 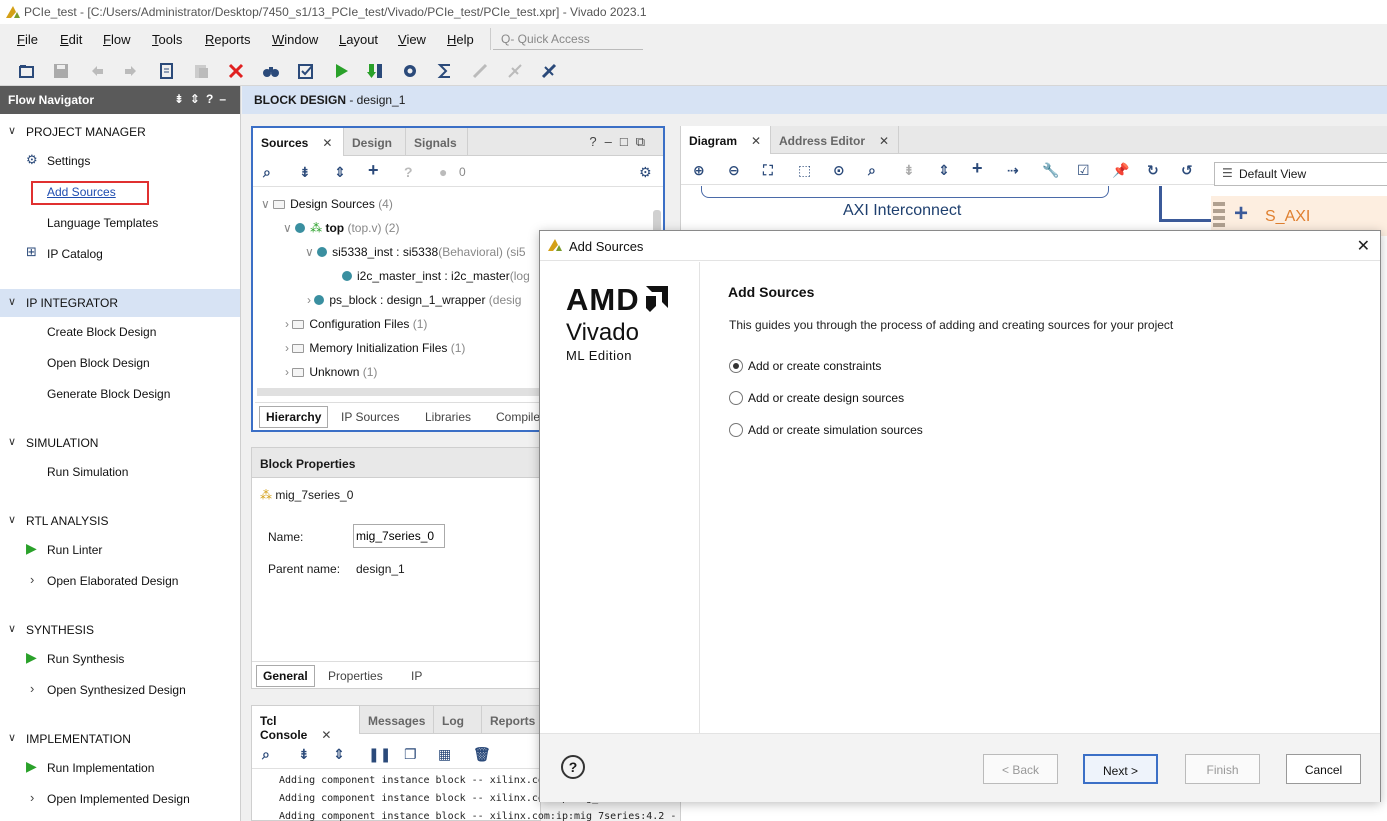 I want to click on sigma-report-icon, so click(x=445, y=71).